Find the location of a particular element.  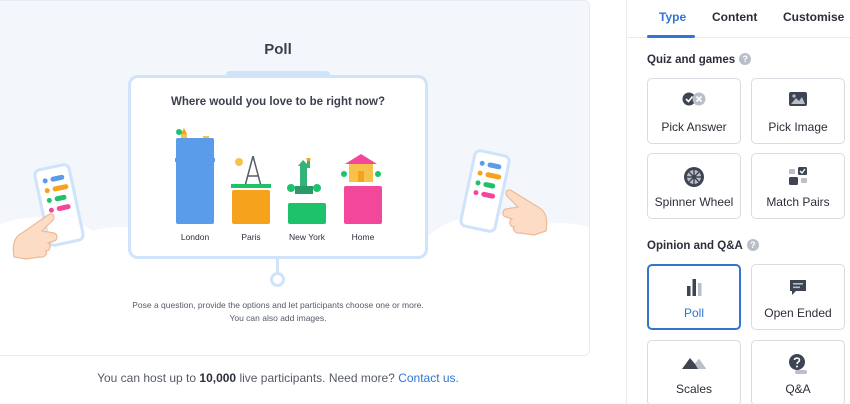

card-label: Open Ended is located at coordinates (798, 313).